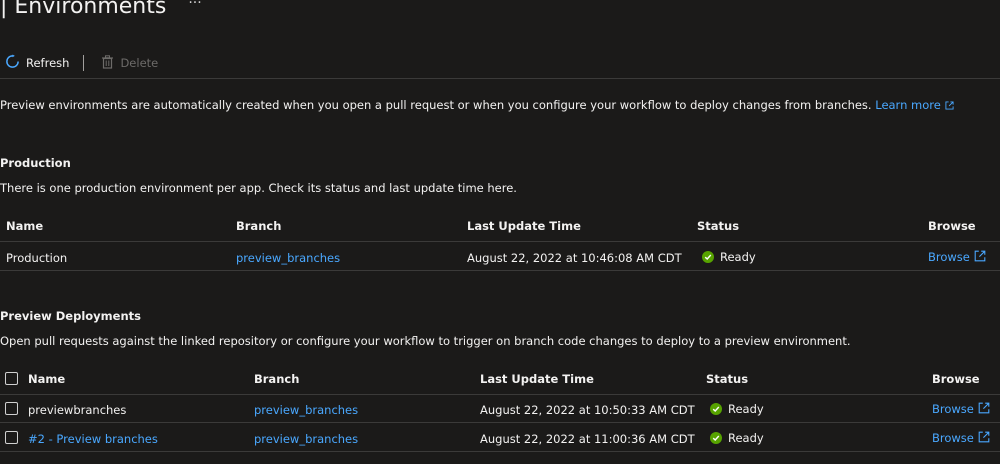 Image resolution: width=1000 pixels, height=464 pixels. What do you see at coordinates (587, 439) in the screenshot?
I see `preview-row-last-update: August 22, 2022 at 11:00:36 AM CDT` at bounding box center [587, 439].